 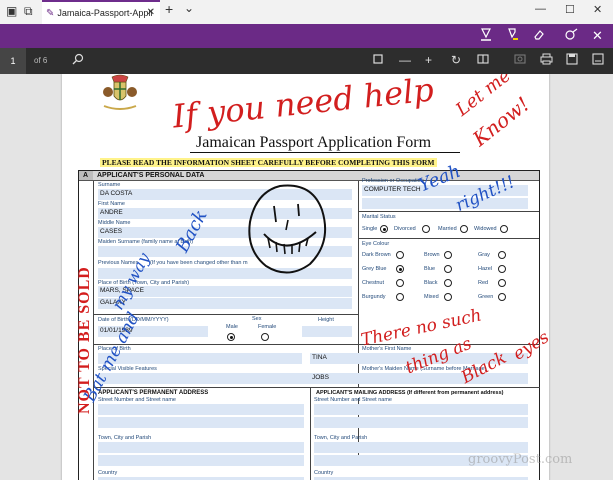 What do you see at coordinates (483, 60) in the screenshot?
I see `layout-icon` at bounding box center [483, 60].